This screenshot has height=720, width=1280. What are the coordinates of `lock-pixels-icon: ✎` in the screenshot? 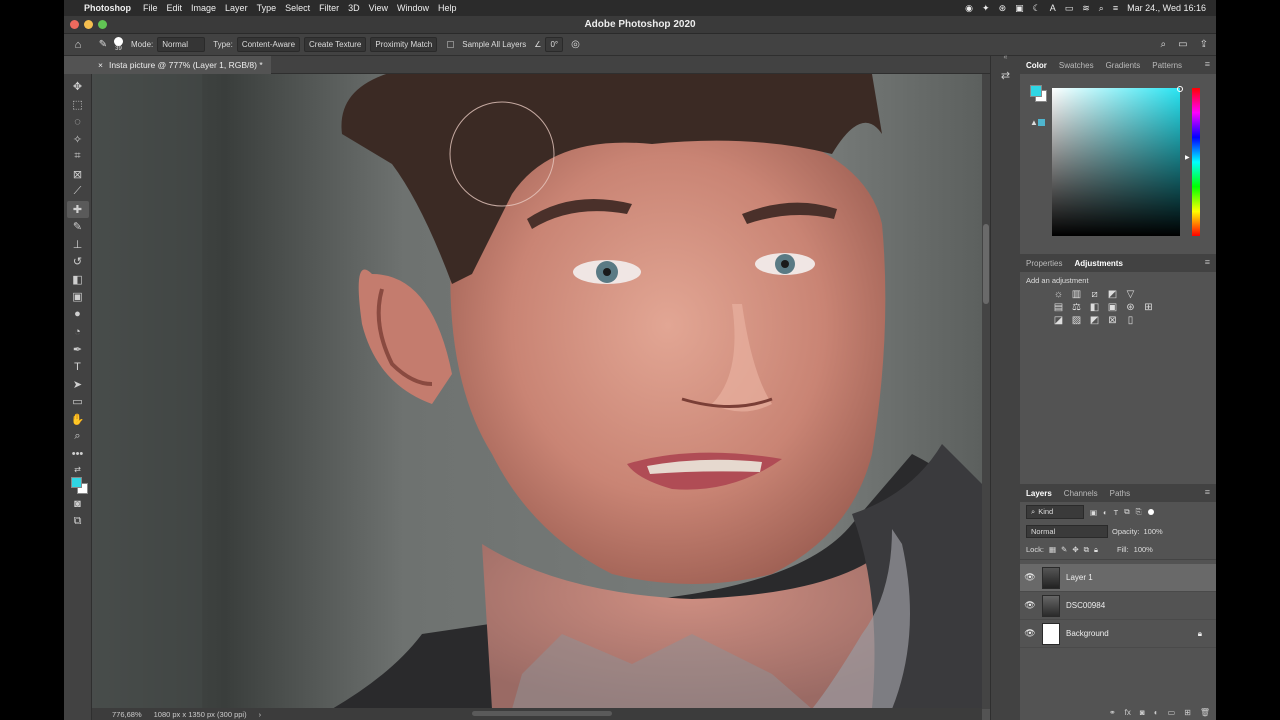 It's located at (1064, 549).